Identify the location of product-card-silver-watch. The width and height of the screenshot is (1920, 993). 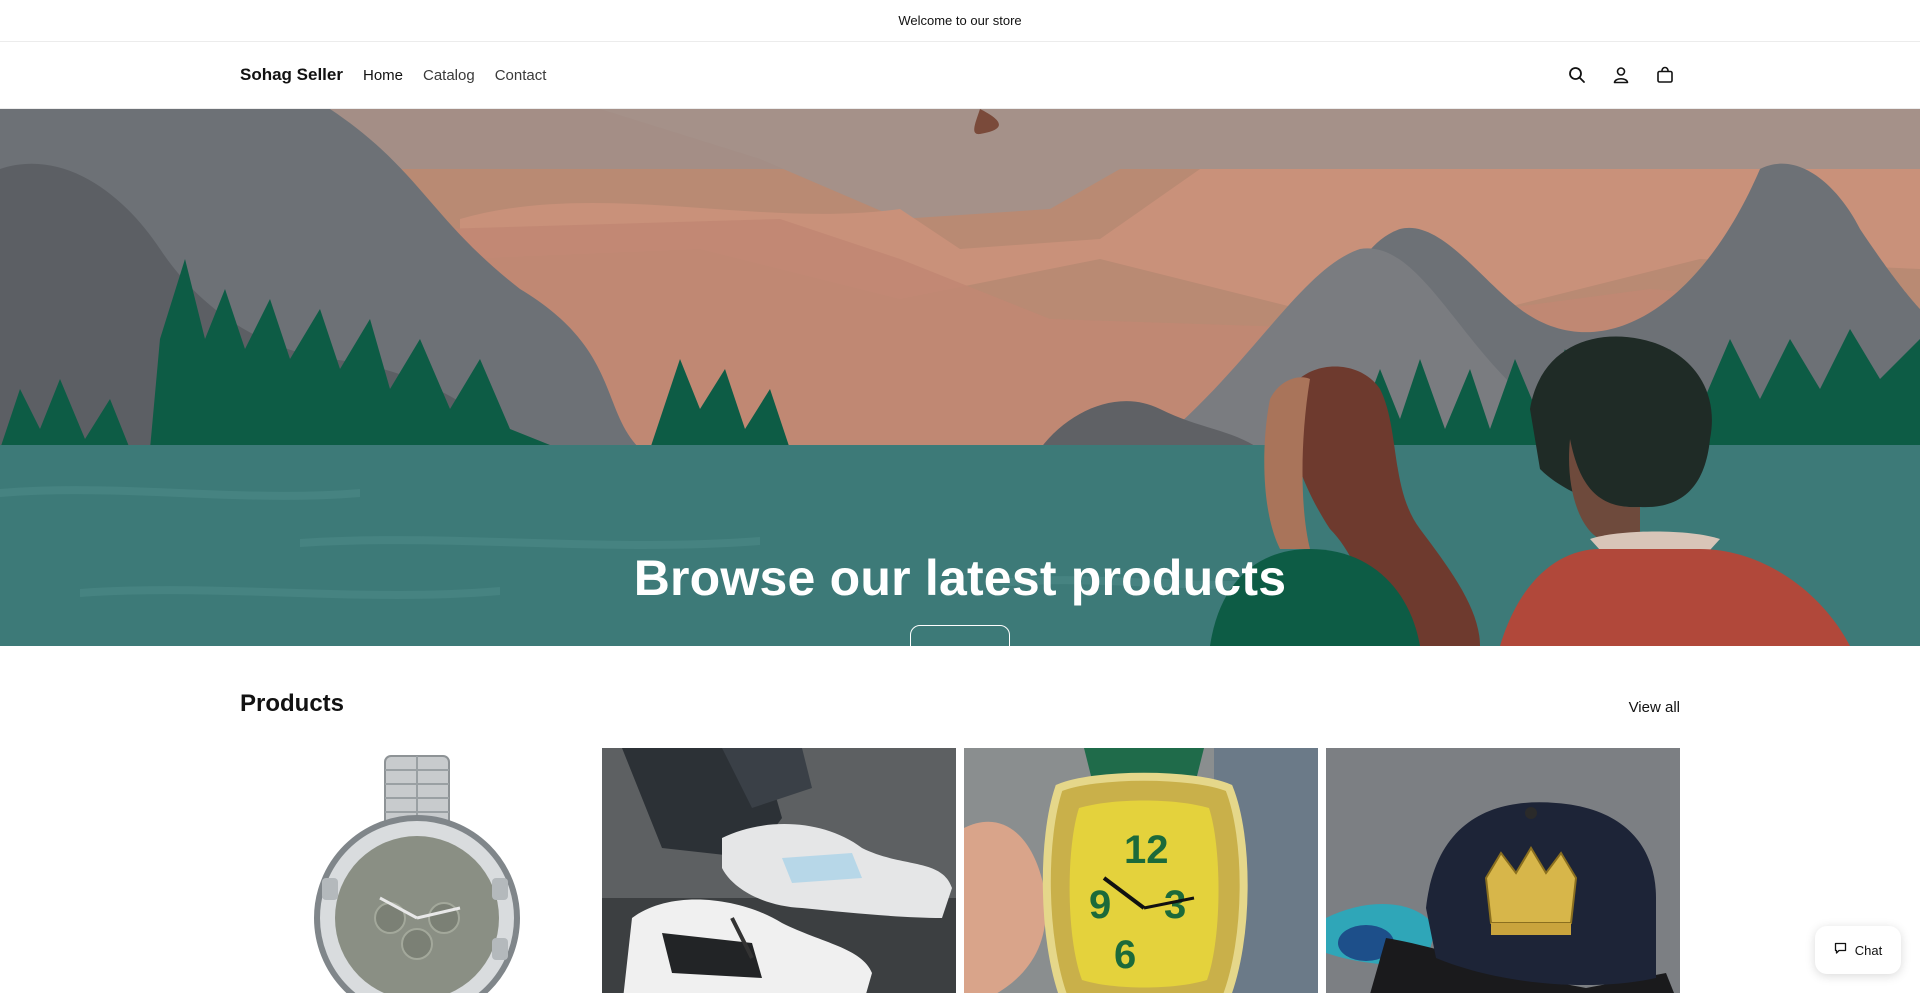
(417, 870).